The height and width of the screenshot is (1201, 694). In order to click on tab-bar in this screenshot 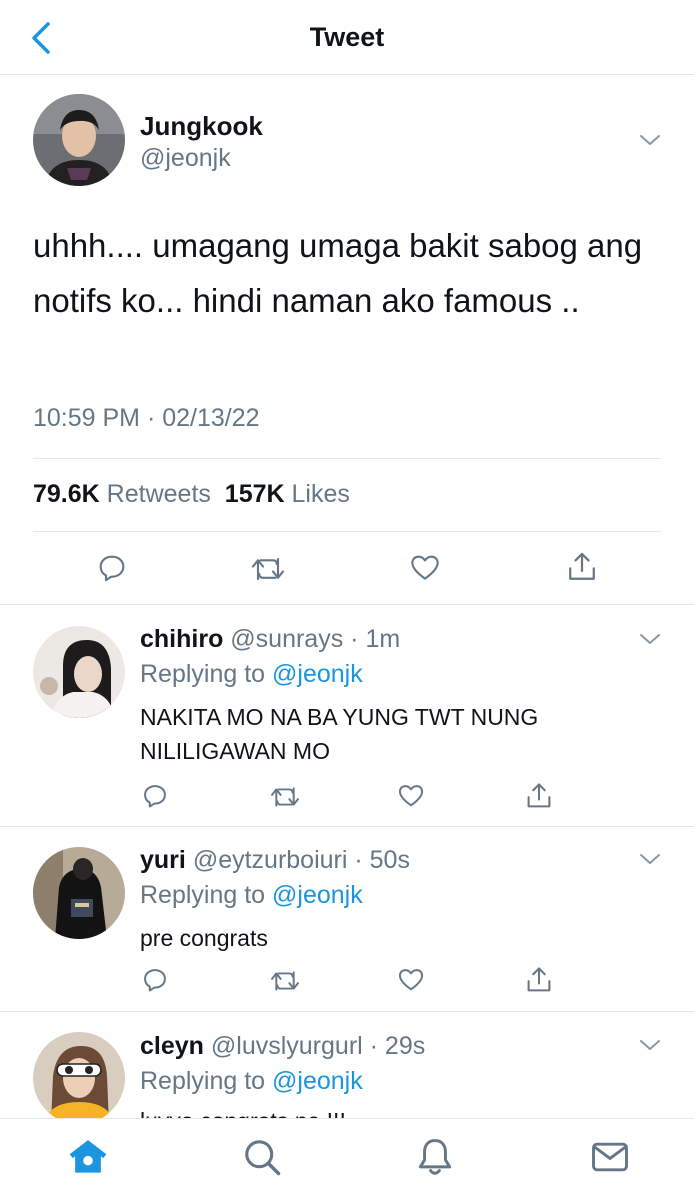, I will do `click(347, 1159)`.